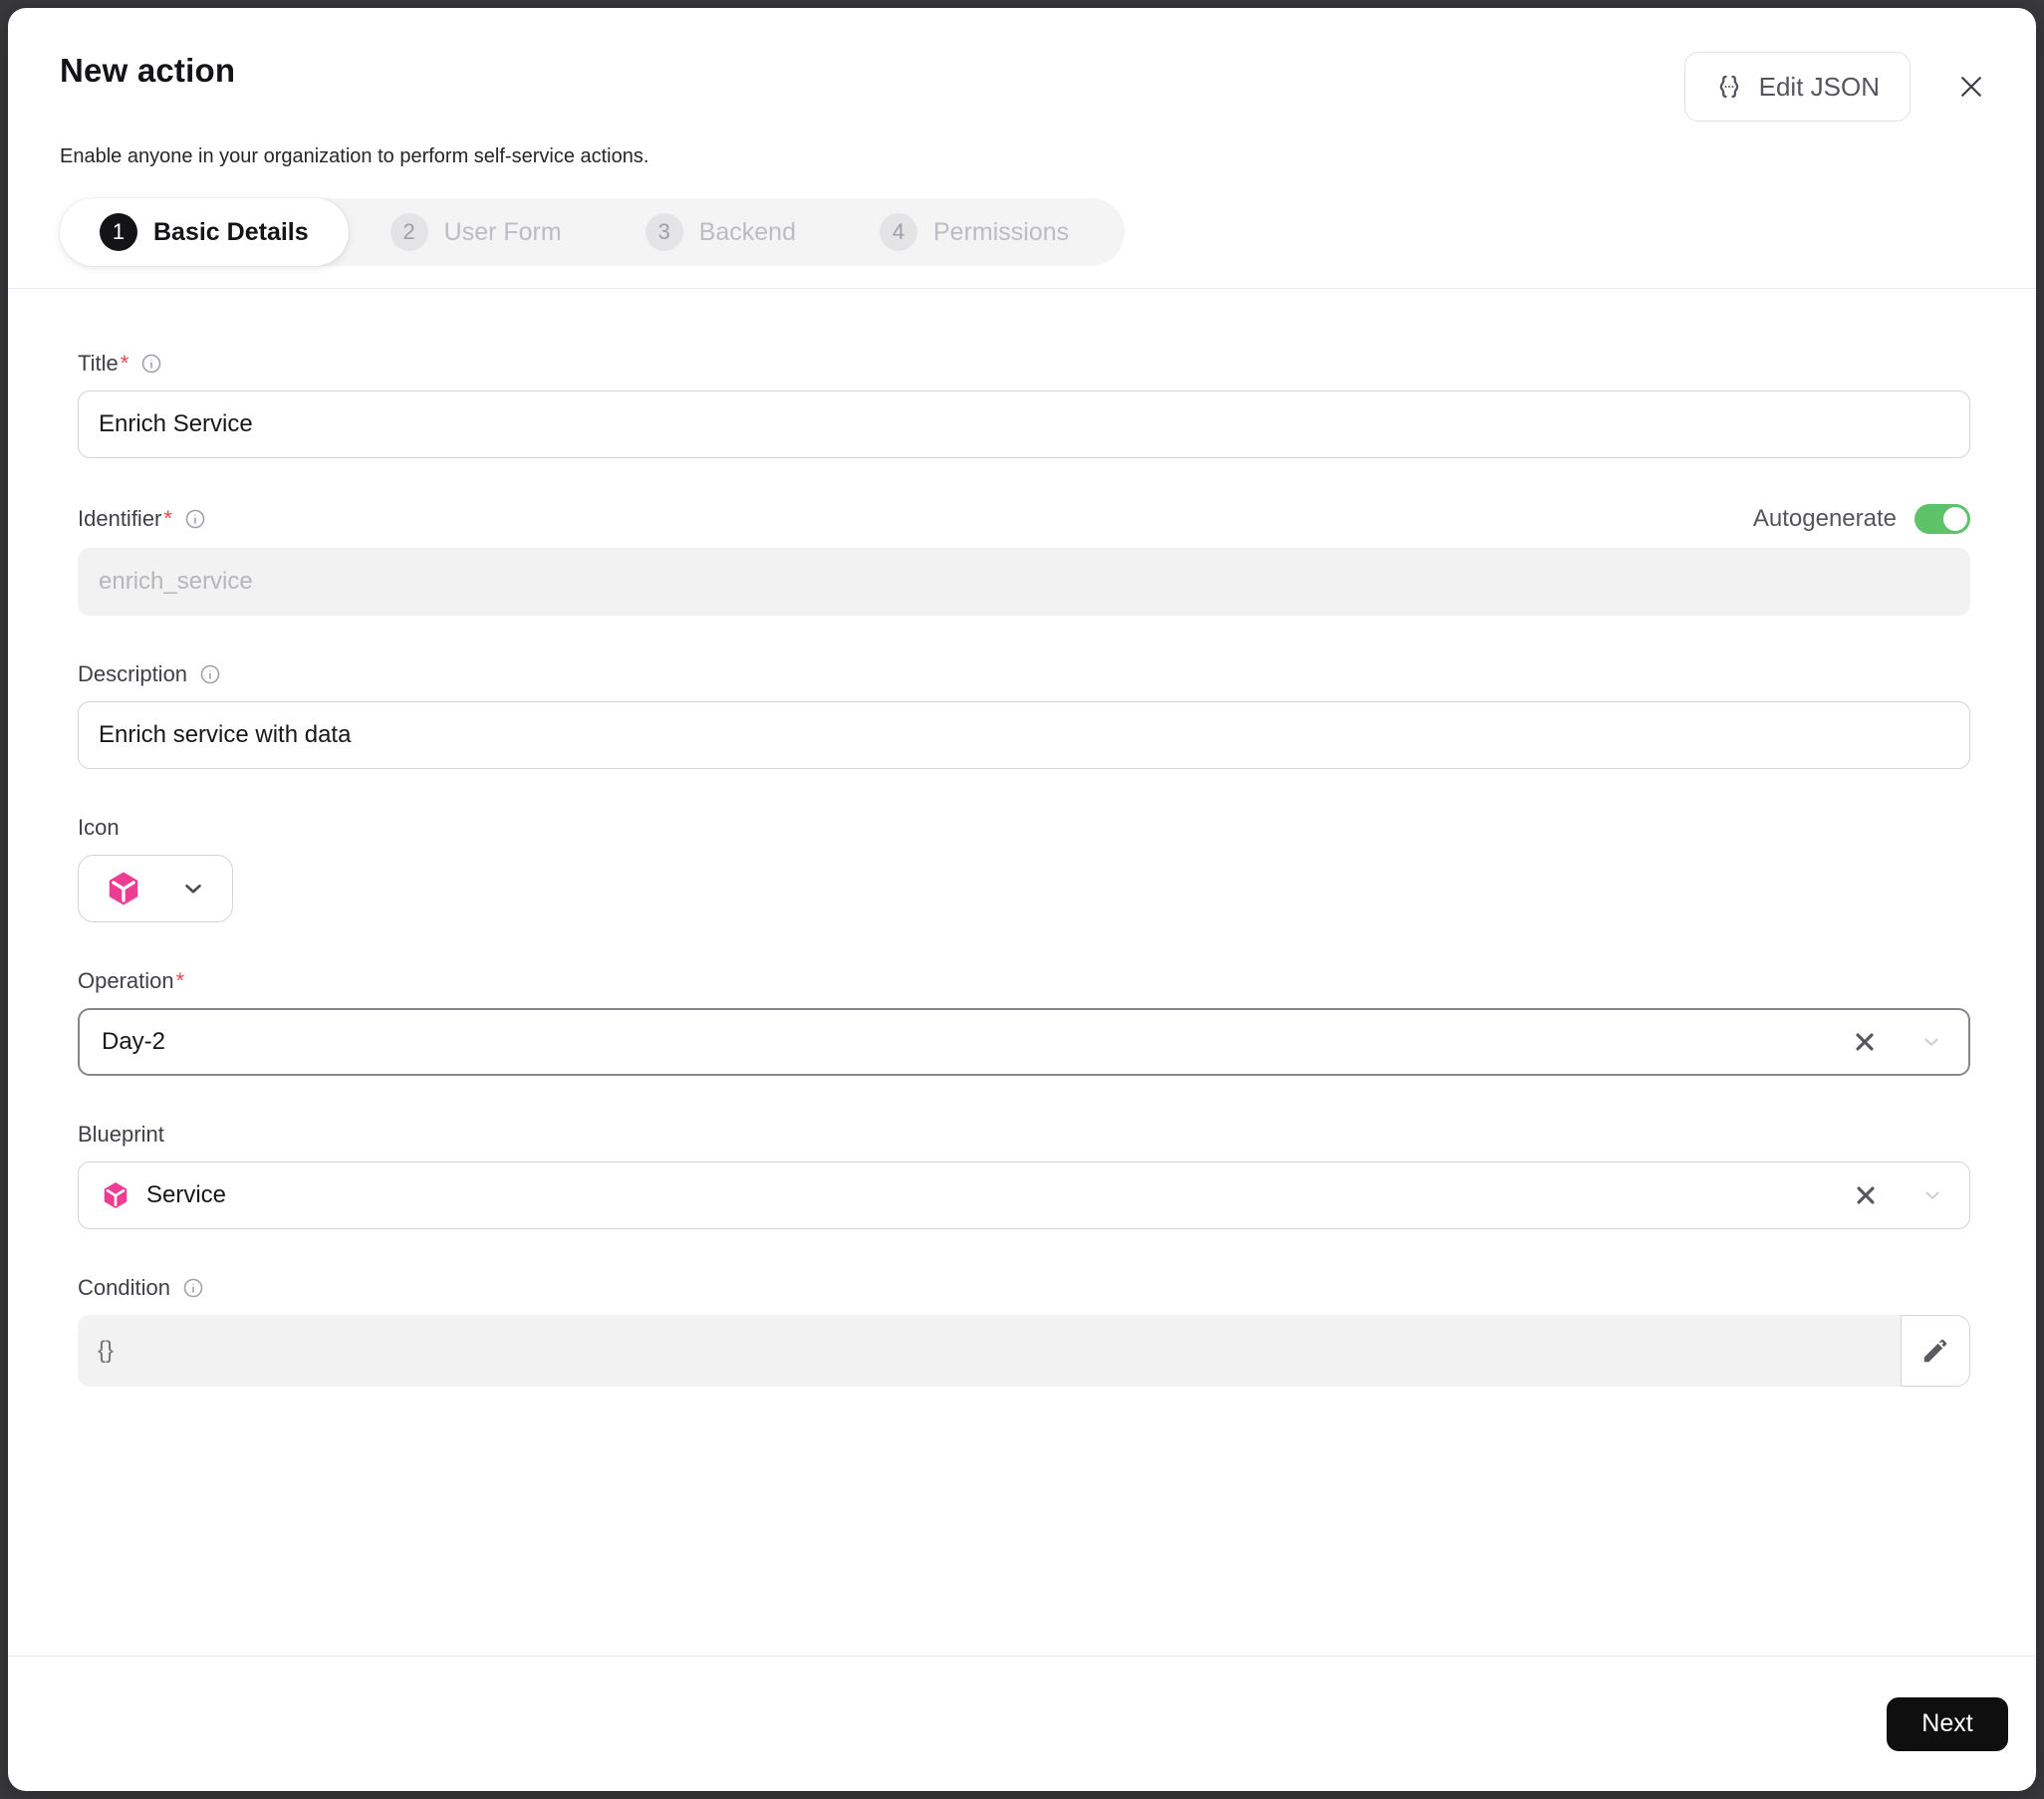 The height and width of the screenshot is (1799, 2044). Describe the element at coordinates (1948, 1723) in the screenshot. I see `next-button: Next` at that location.